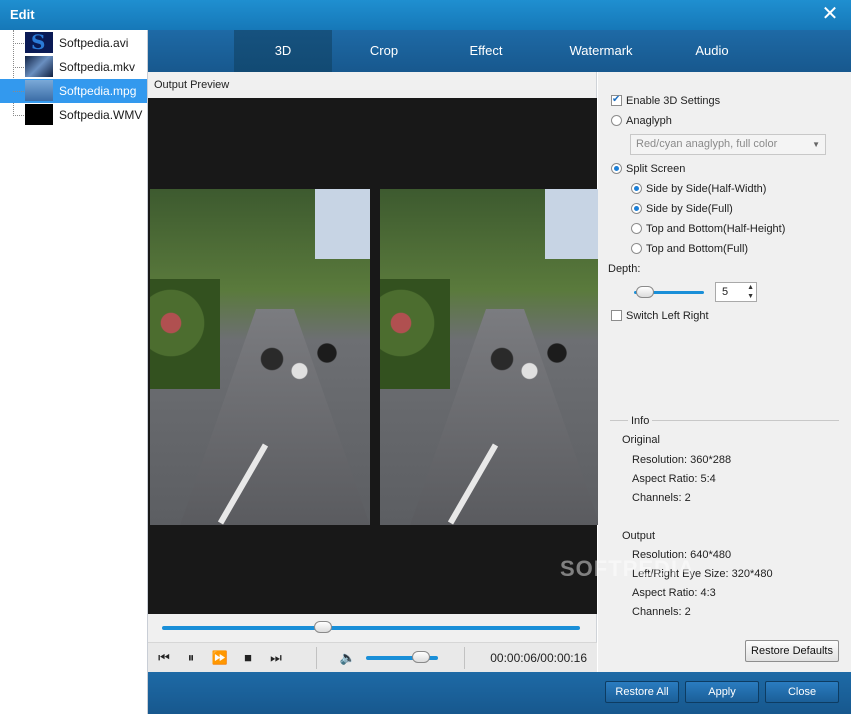 The height and width of the screenshot is (714, 851). Describe the element at coordinates (802, 692) in the screenshot. I see `close-button: Close` at that location.